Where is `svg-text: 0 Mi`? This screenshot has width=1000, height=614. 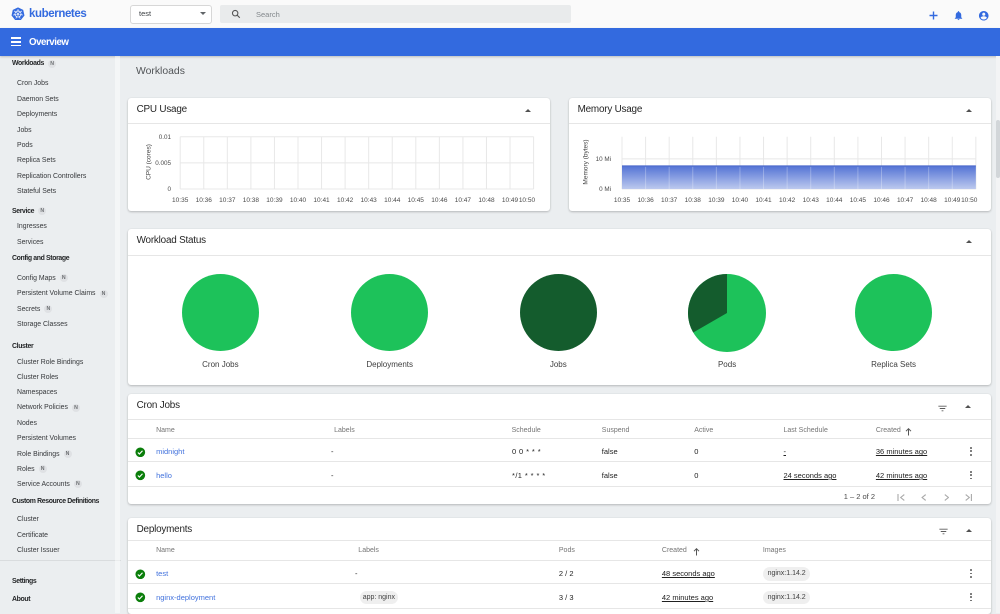 svg-text: 0 Mi is located at coordinates (605, 189).